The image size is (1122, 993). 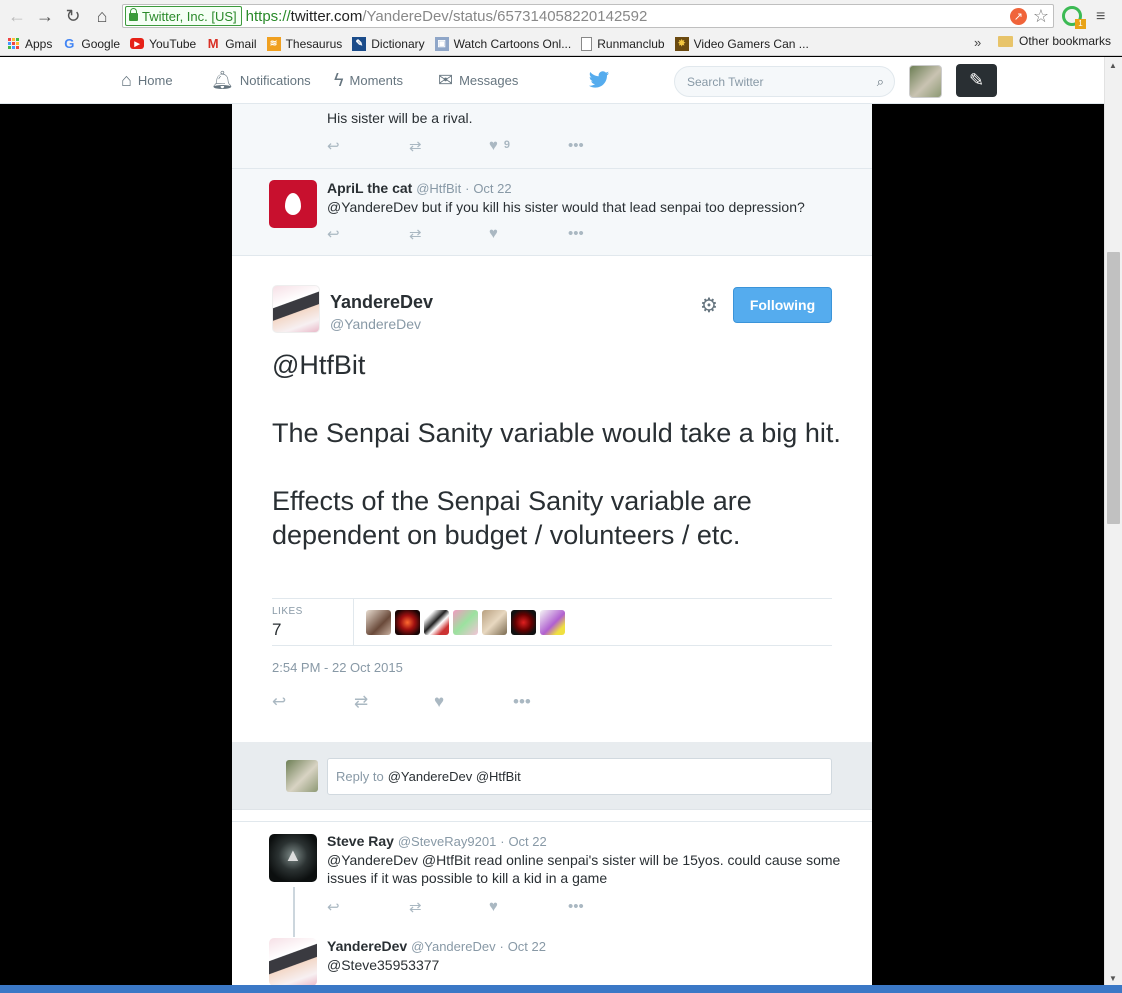 I want to click on twitter-bird-icon, so click(x=599, y=80).